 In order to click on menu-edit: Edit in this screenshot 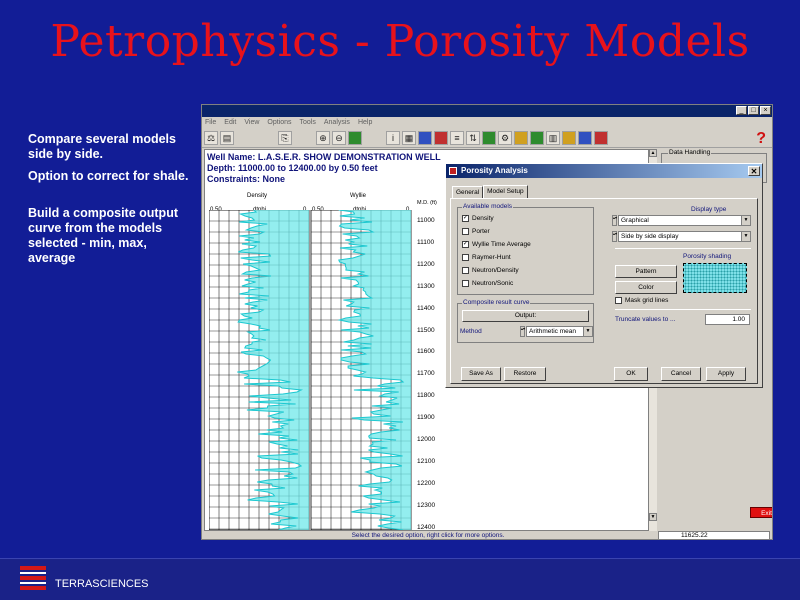, I will do `click(230, 122)`.